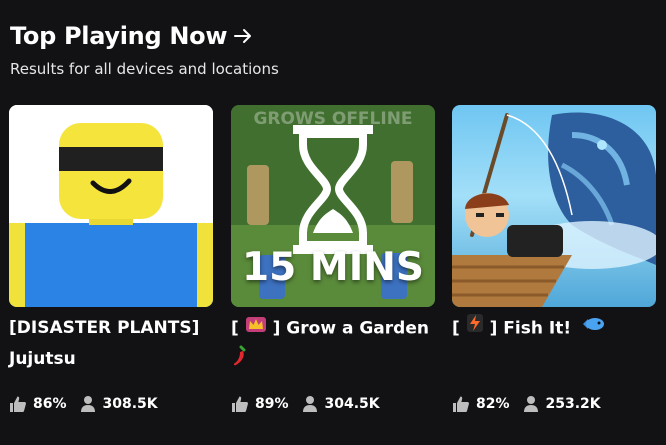 Image resolution: width=666 pixels, height=445 pixels. Describe the element at coordinates (272, 404) in the screenshot. I see `rating-value: 89%` at that location.